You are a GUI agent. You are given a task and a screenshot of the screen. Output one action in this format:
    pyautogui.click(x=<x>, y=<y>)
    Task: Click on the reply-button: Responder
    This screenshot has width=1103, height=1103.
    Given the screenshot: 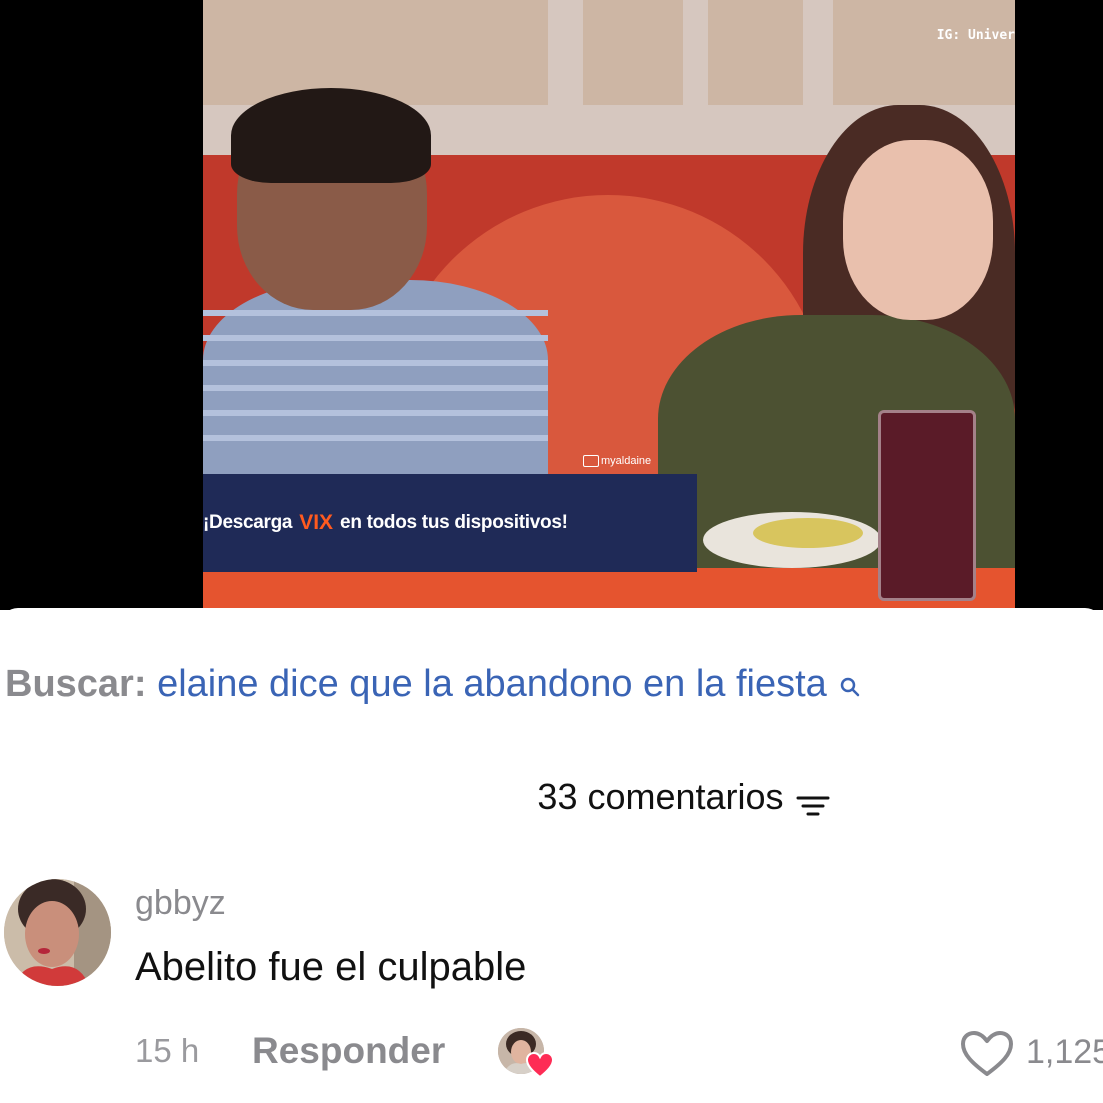 What is the action you would take?
    pyautogui.click(x=348, y=1051)
    